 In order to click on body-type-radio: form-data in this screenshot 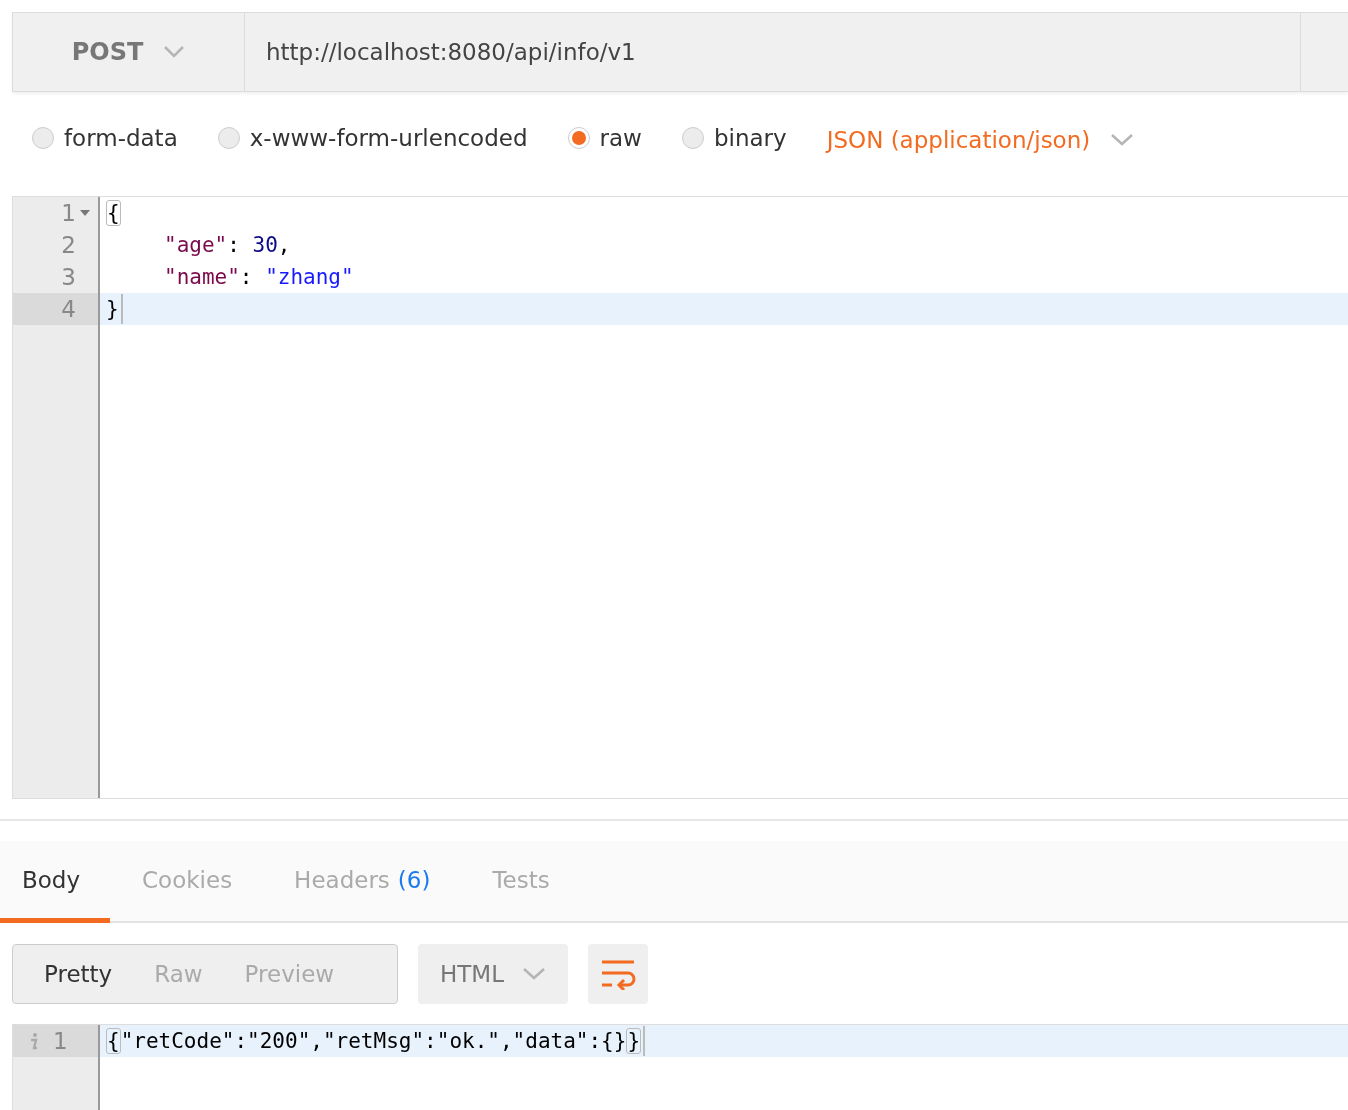, I will do `click(105, 138)`.